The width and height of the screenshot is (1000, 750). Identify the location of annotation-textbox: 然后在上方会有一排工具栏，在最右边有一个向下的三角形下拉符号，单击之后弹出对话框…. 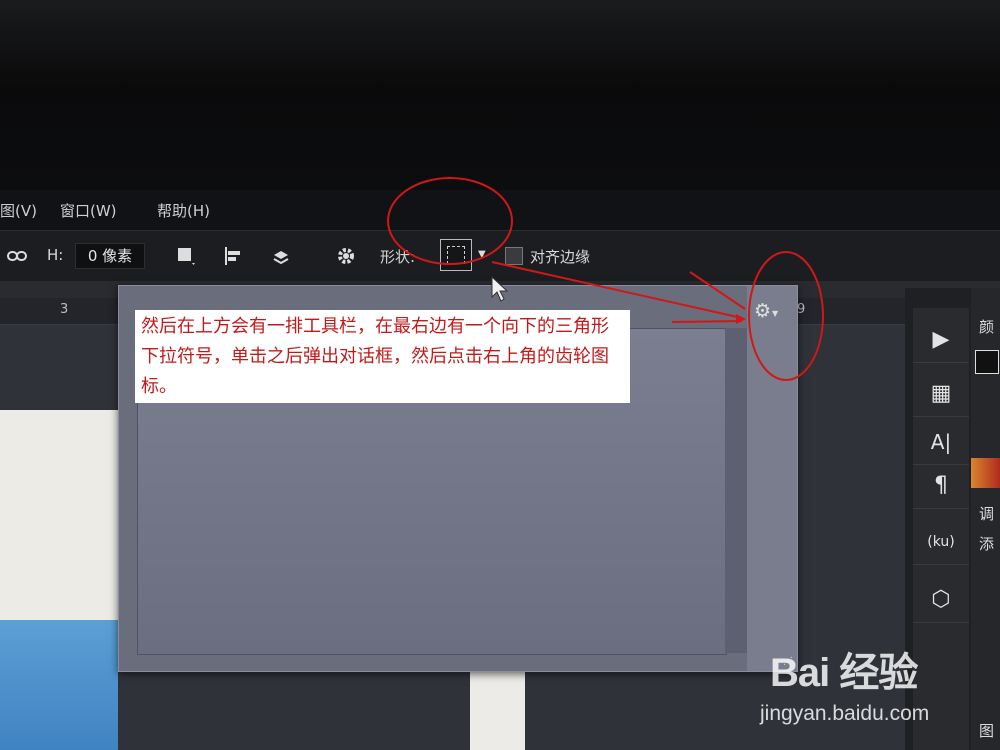
(382, 356).